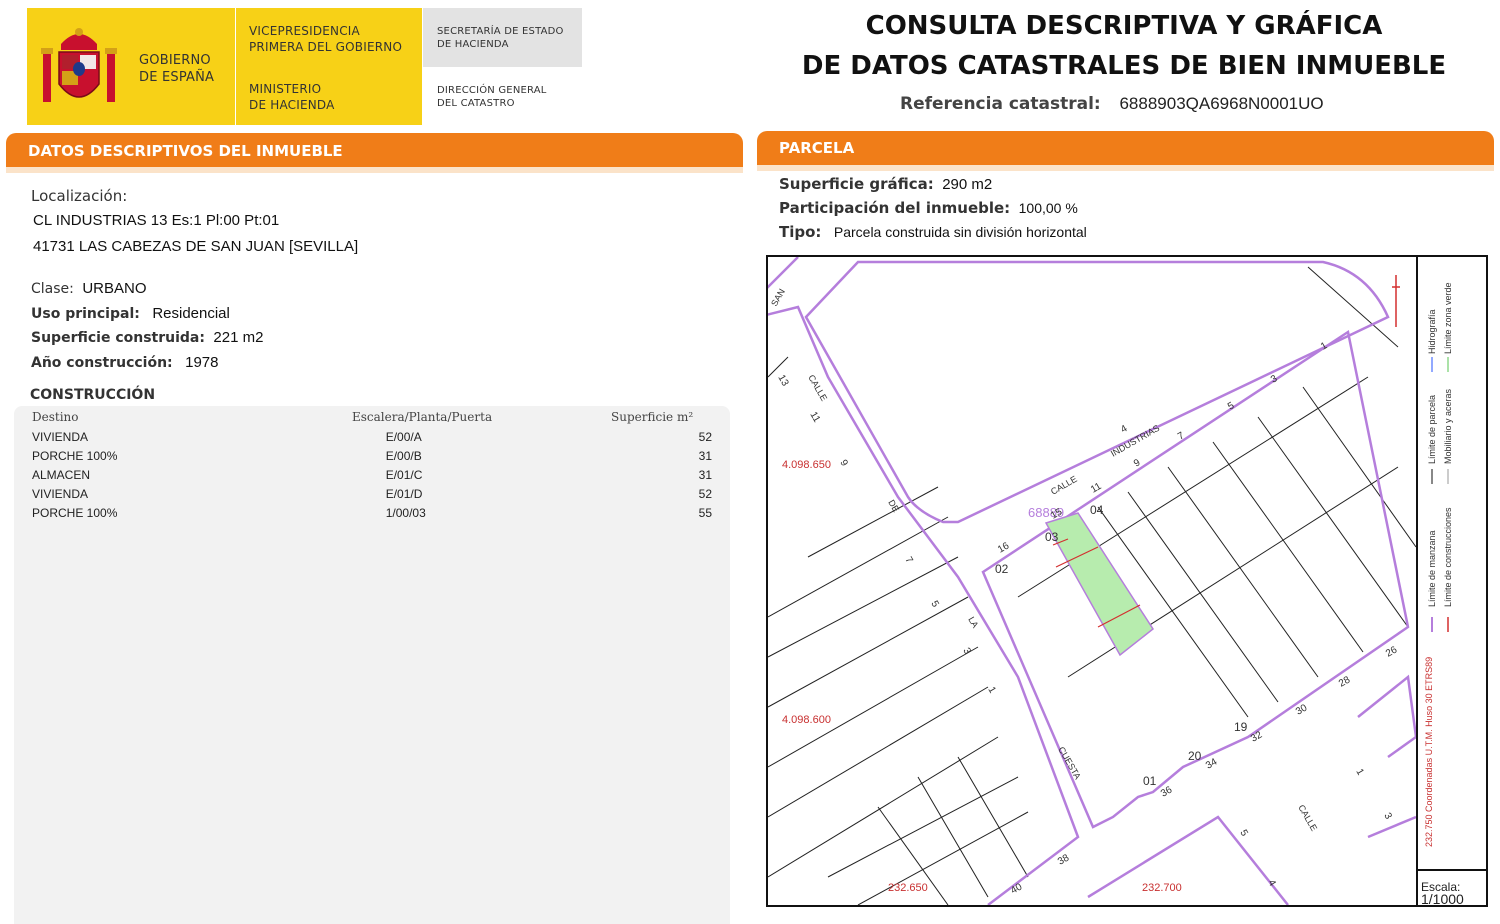 This screenshot has width=1500, height=924. Describe the element at coordinates (326, 47) in the screenshot. I see `vicepresidencia-line2: PRIMERA DEL GOBIERNO` at that location.